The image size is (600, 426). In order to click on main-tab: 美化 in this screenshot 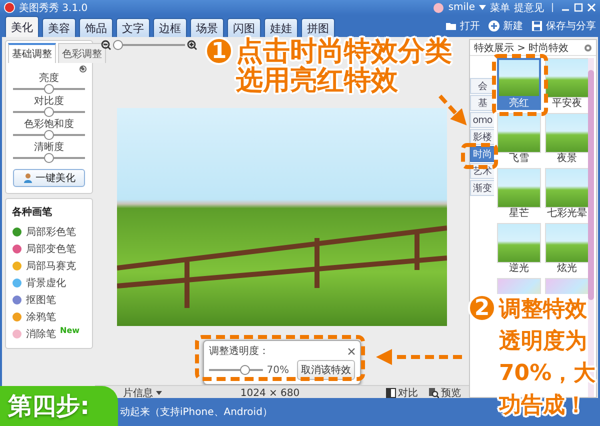, I will do `click(22, 26)`.